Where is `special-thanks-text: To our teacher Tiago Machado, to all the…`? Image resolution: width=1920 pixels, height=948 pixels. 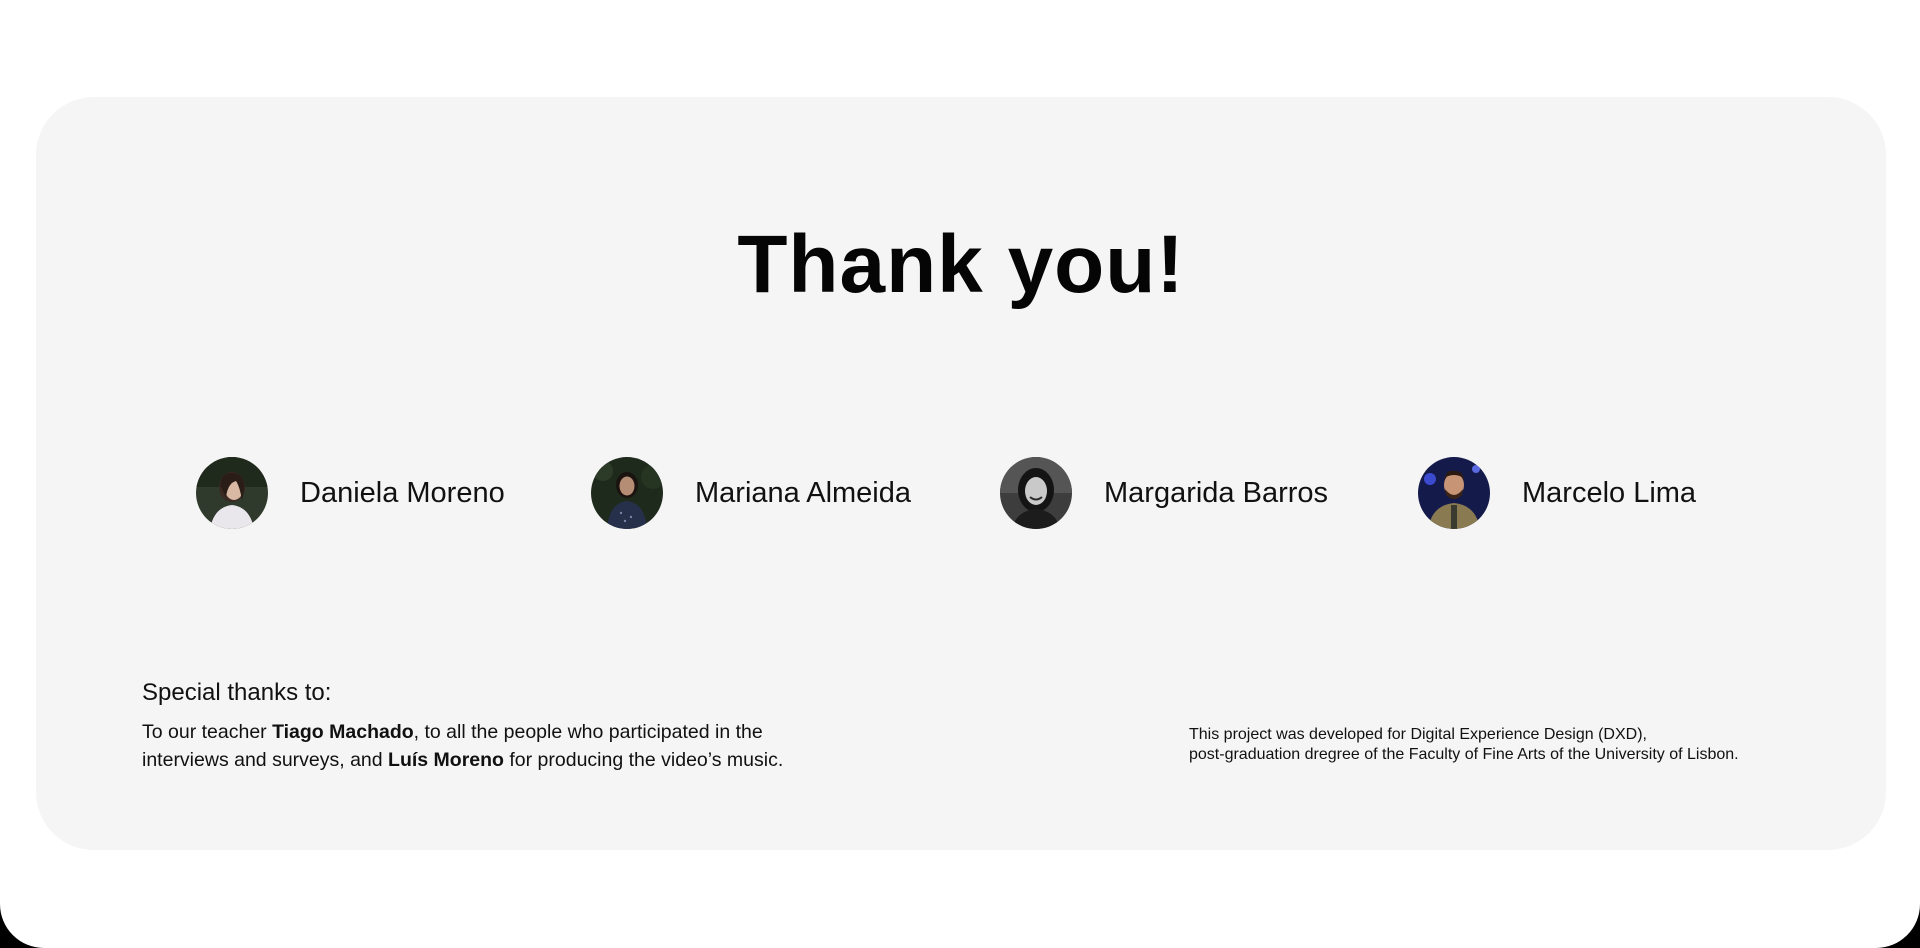 special-thanks-text: To our teacher Tiago Machado, to all the… is located at coordinates (522, 746).